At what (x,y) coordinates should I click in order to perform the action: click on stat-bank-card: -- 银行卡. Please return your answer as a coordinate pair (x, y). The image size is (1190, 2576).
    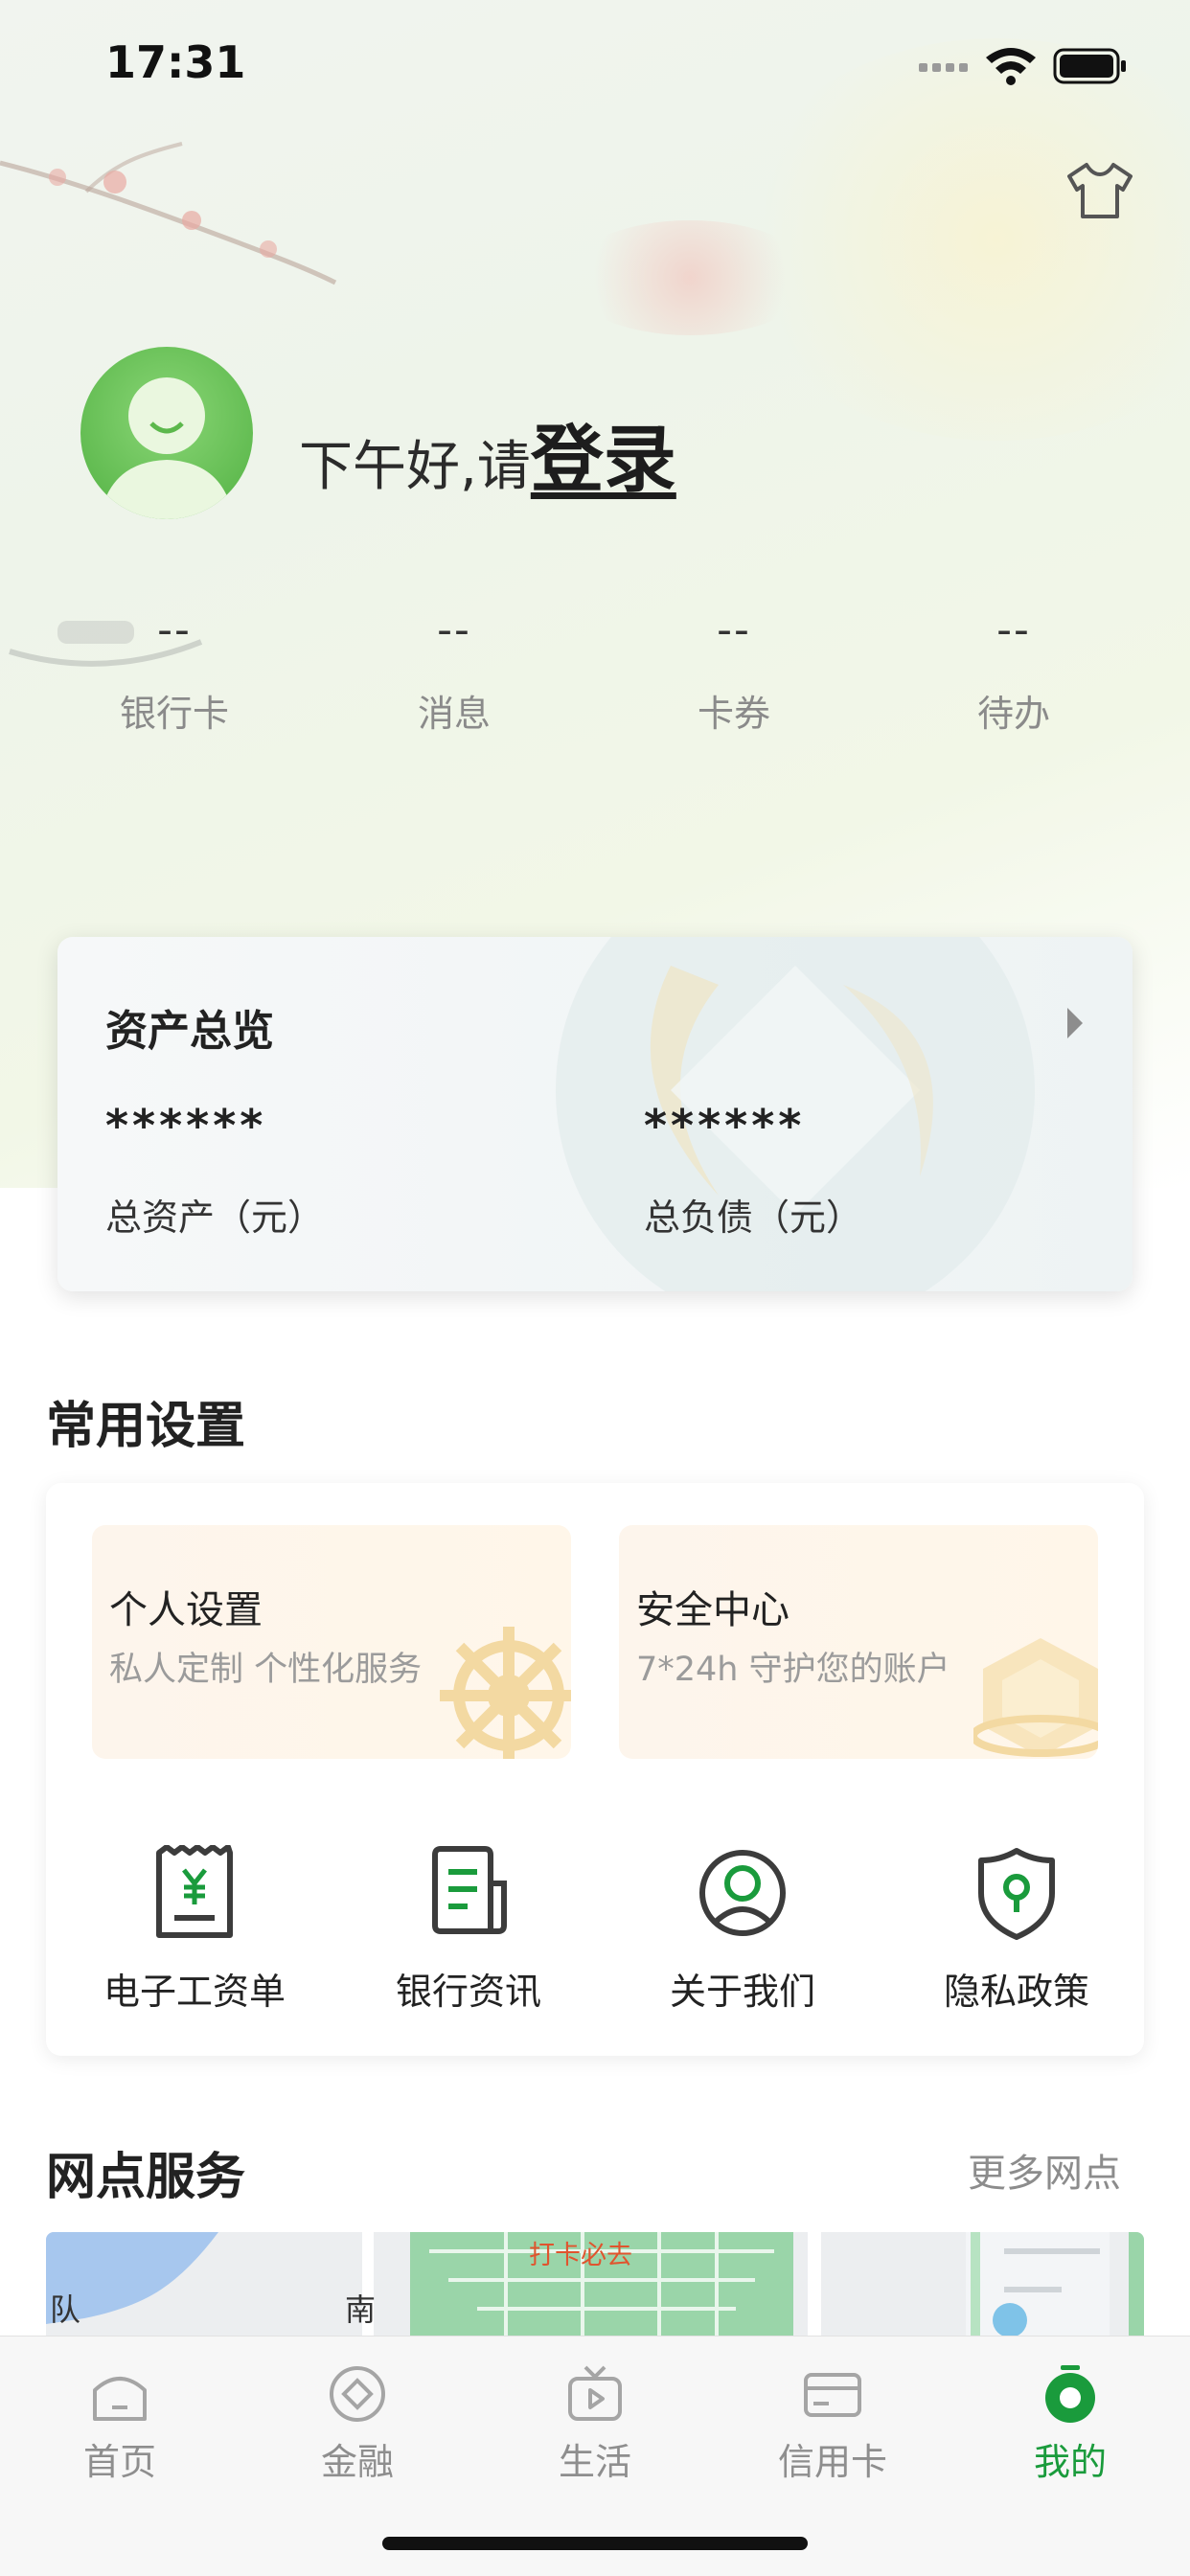
    Looking at the image, I should click on (175, 671).